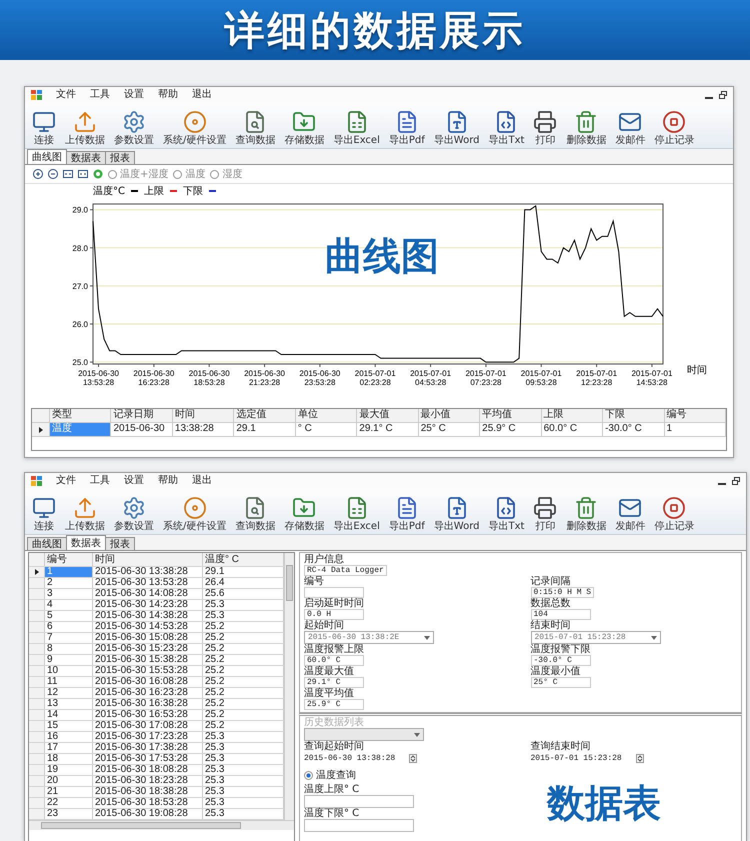  I want to click on printer-icon, so click(545, 508).